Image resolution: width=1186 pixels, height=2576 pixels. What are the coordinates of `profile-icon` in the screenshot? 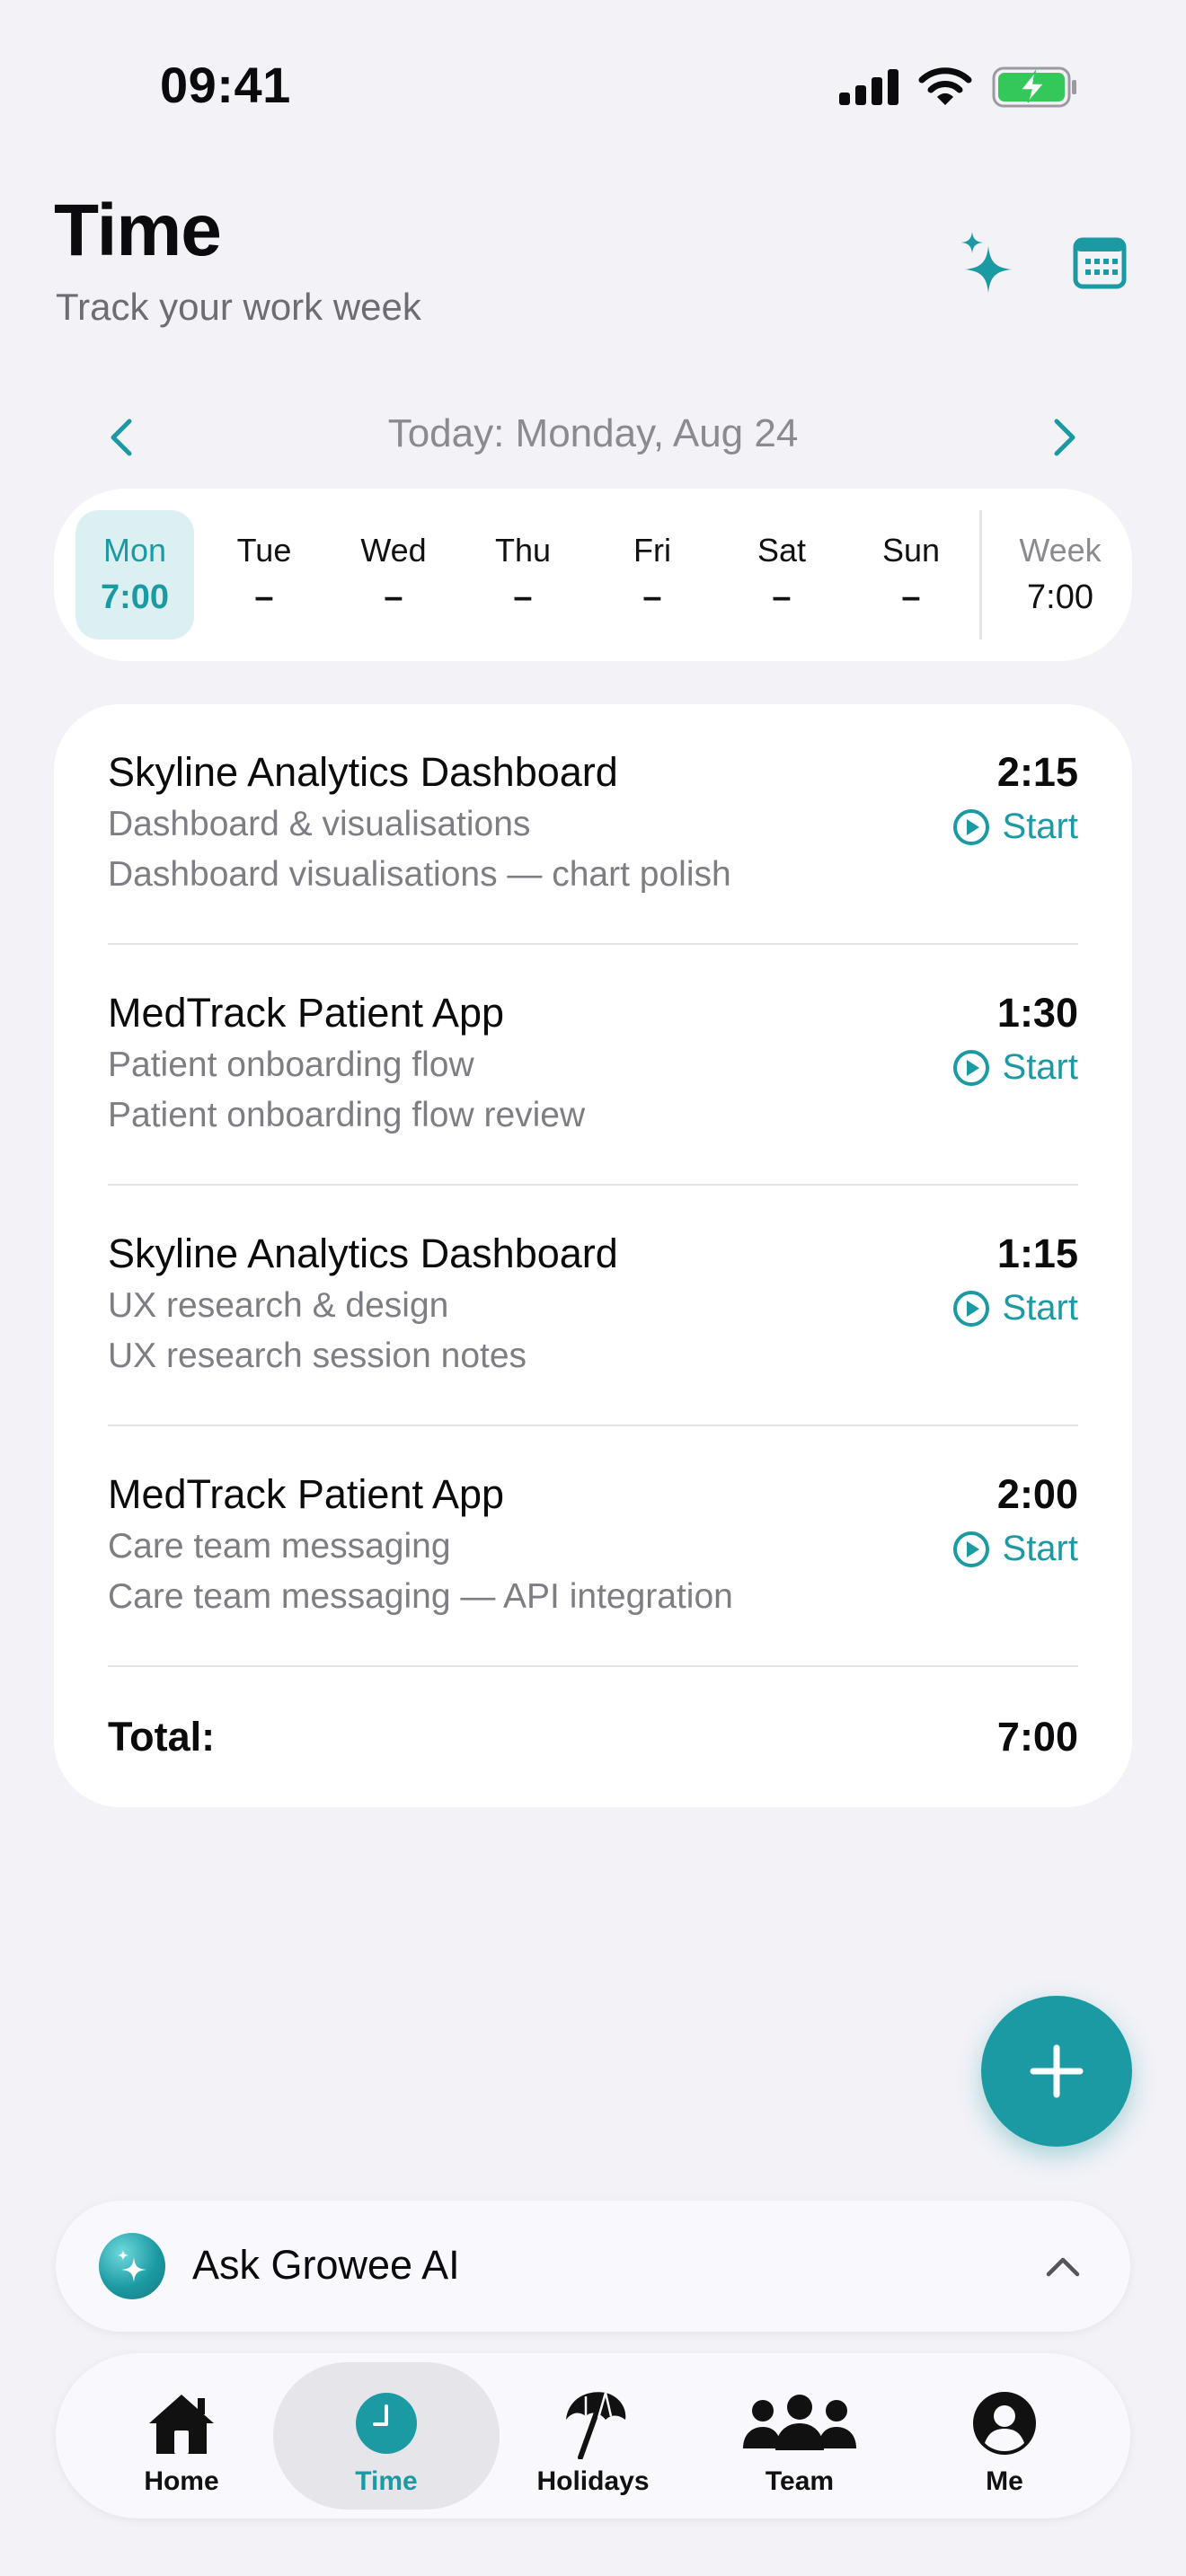 It's located at (1004, 2423).